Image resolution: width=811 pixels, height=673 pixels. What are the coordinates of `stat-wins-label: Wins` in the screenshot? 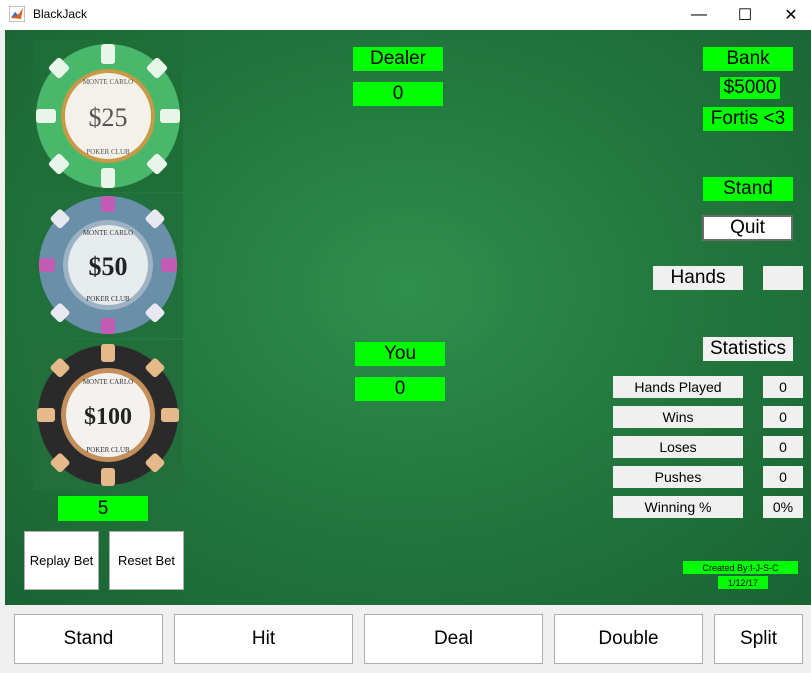 It's located at (678, 417).